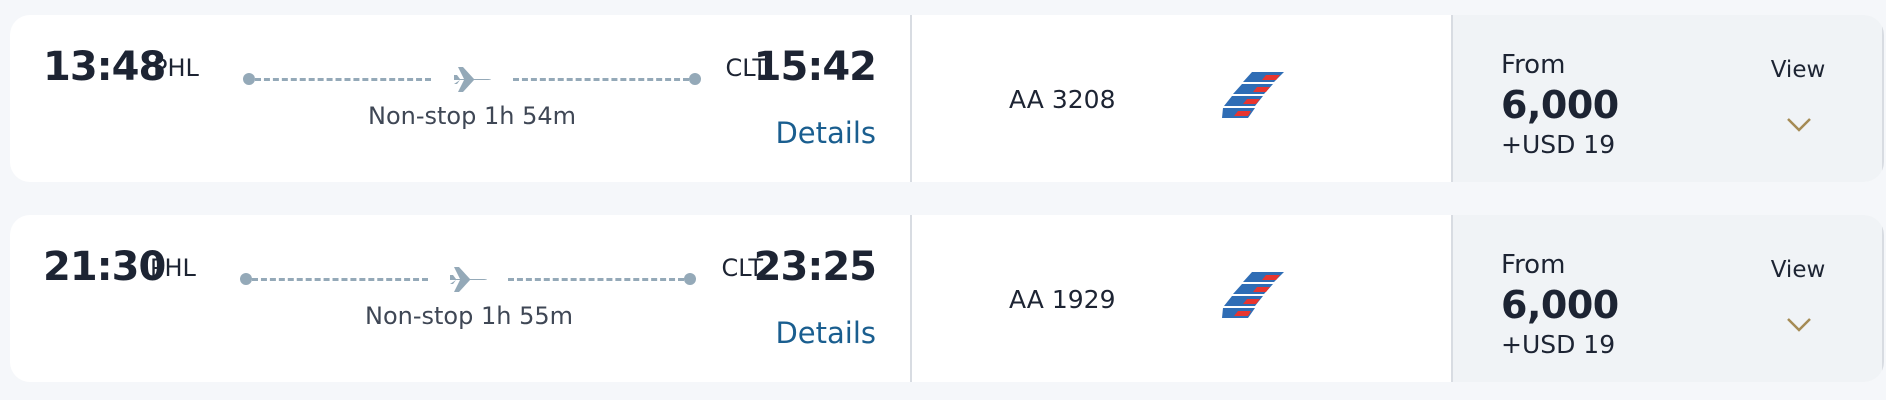 This screenshot has width=1886, height=400. Describe the element at coordinates (815, 67) in the screenshot. I see `arrival-time: 15:42` at that location.